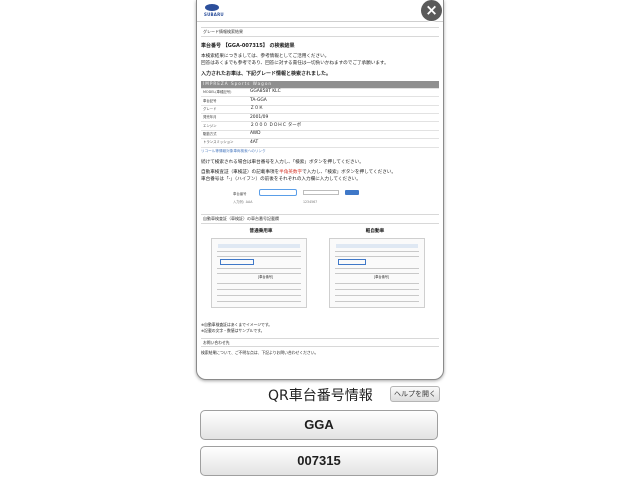 This screenshot has height=480, width=640. I want to click on search-button, so click(352, 192).